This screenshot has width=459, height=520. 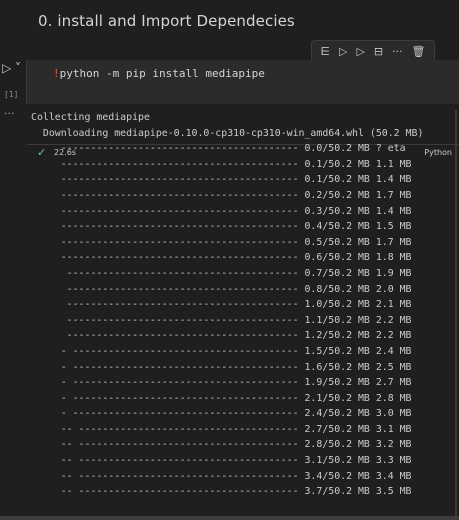 I want to click on shell-bang: !, so click(x=56, y=73).